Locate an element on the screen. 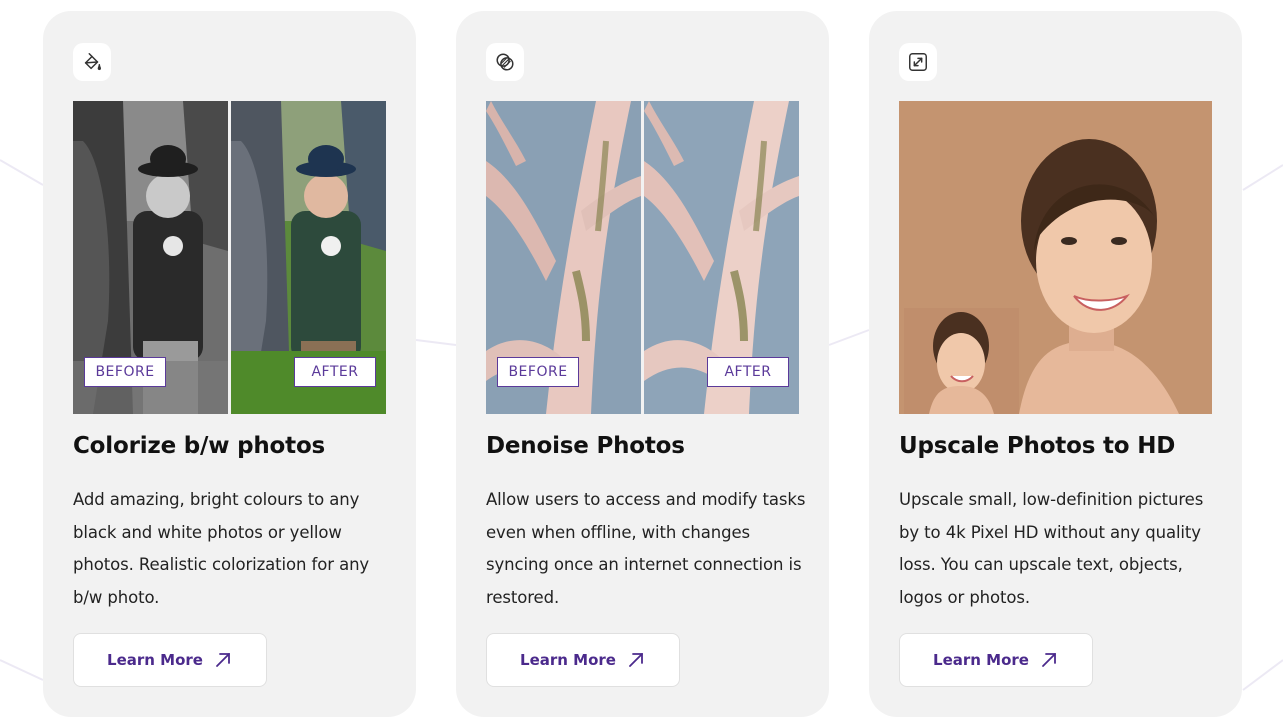 The image size is (1283, 727). card-title: Denoise Photos is located at coordinates (585, 446).